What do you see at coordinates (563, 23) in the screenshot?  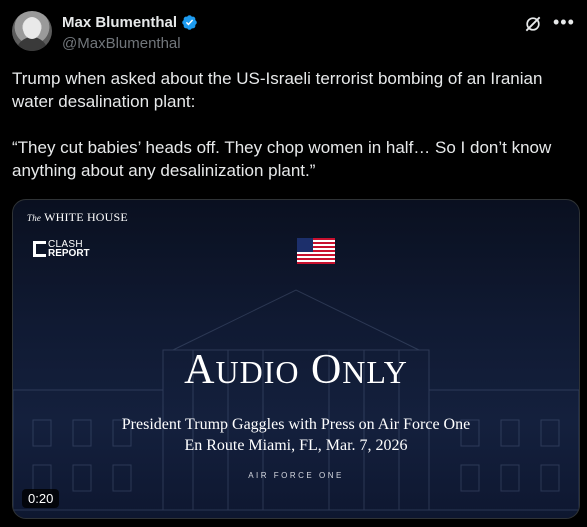 I see `more-icon: •••` at bounding box center [563, 23].